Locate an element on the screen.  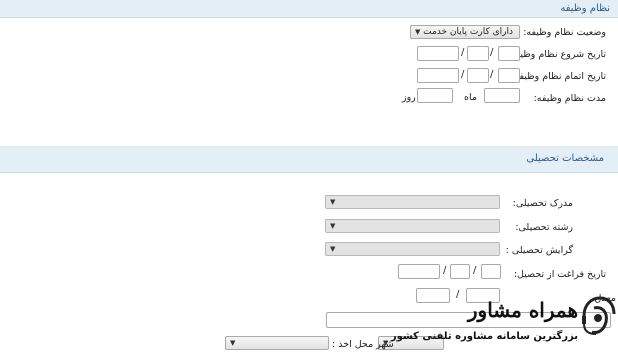
graduation-month-input is located at coordinates (460, 271).